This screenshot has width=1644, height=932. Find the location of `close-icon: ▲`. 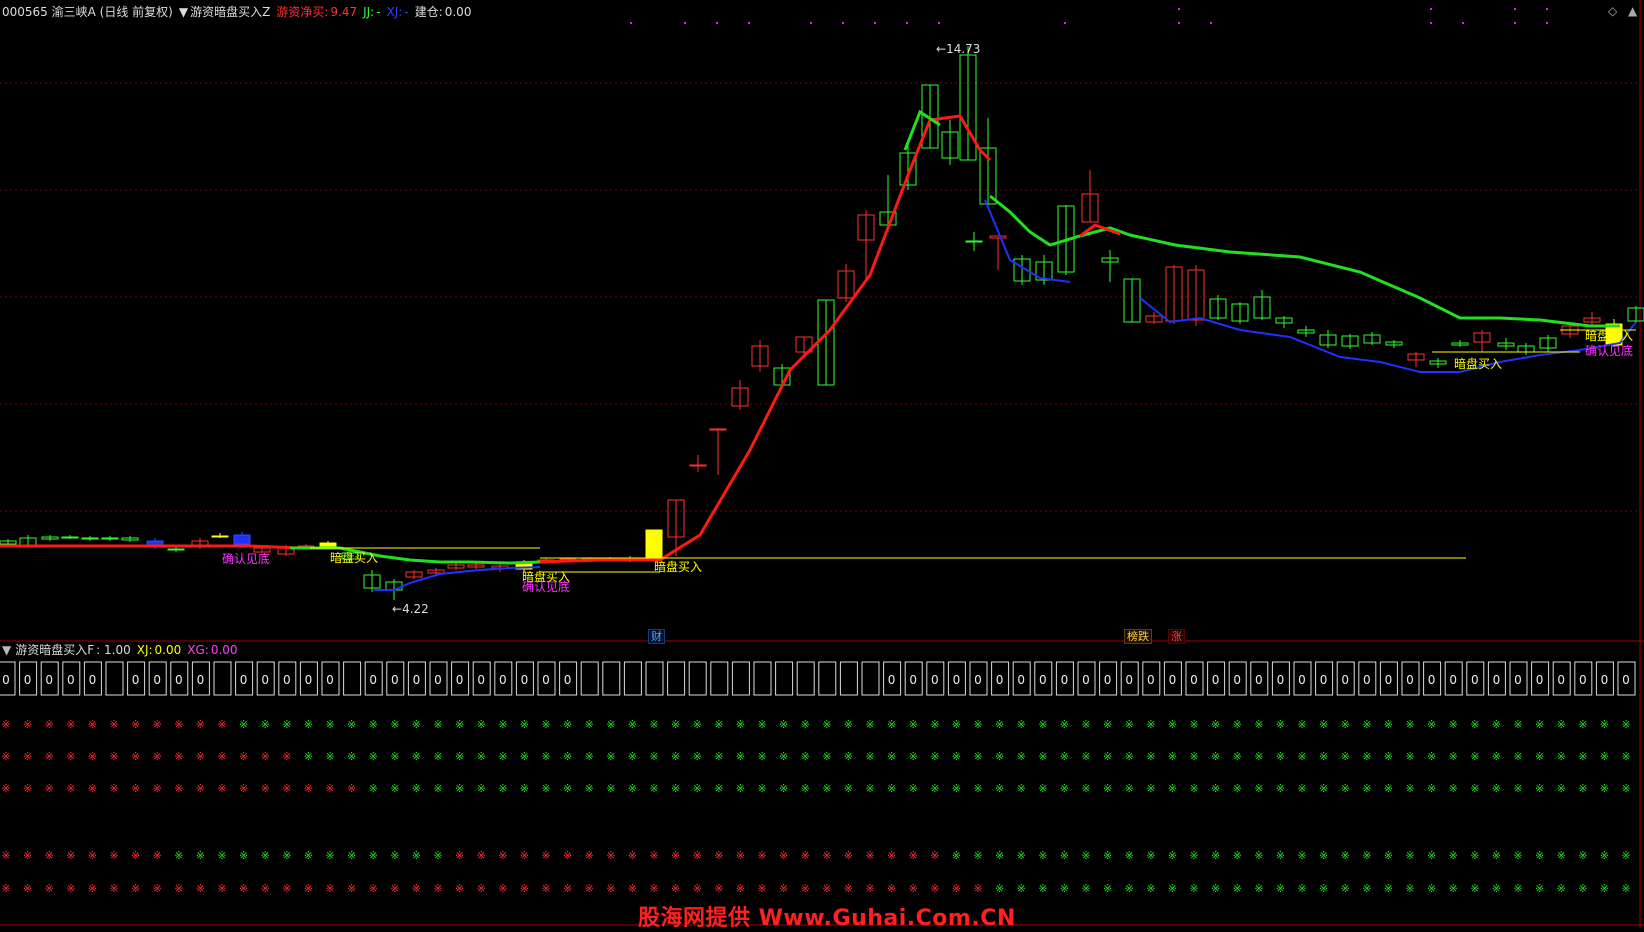

close-icon: ▲ is located at coordinates (1632, 11).